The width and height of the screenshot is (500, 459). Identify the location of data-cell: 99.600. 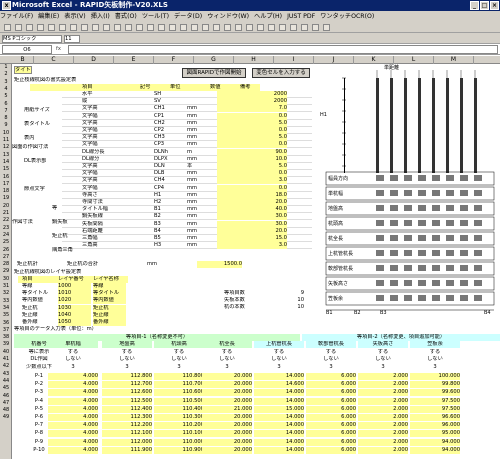
(435, 393).